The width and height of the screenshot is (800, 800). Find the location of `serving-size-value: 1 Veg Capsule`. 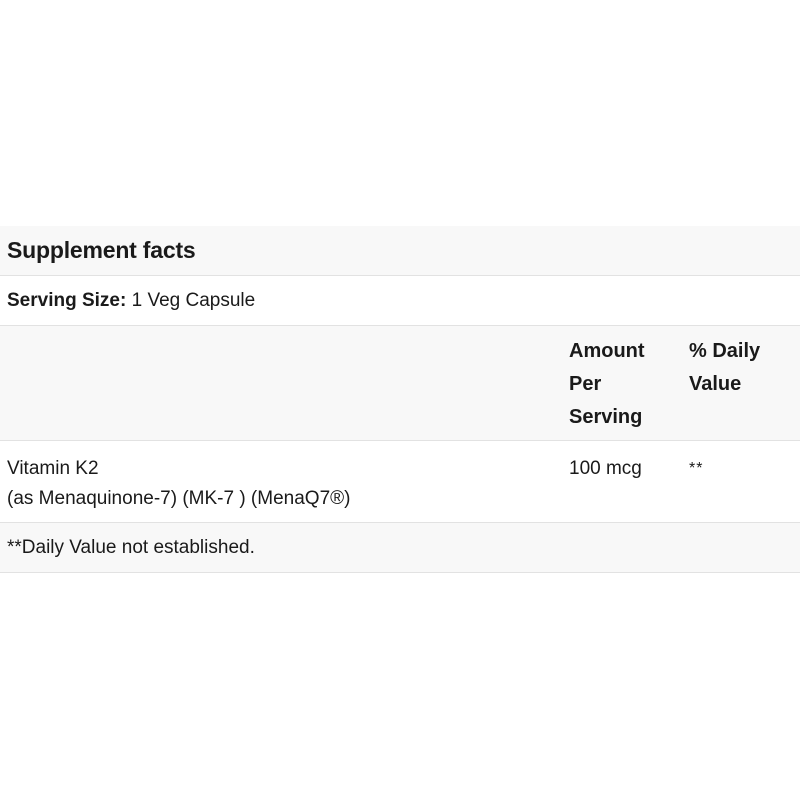

serving-size-value: 1 Veg Capsule is located at coordinates (193, 300).